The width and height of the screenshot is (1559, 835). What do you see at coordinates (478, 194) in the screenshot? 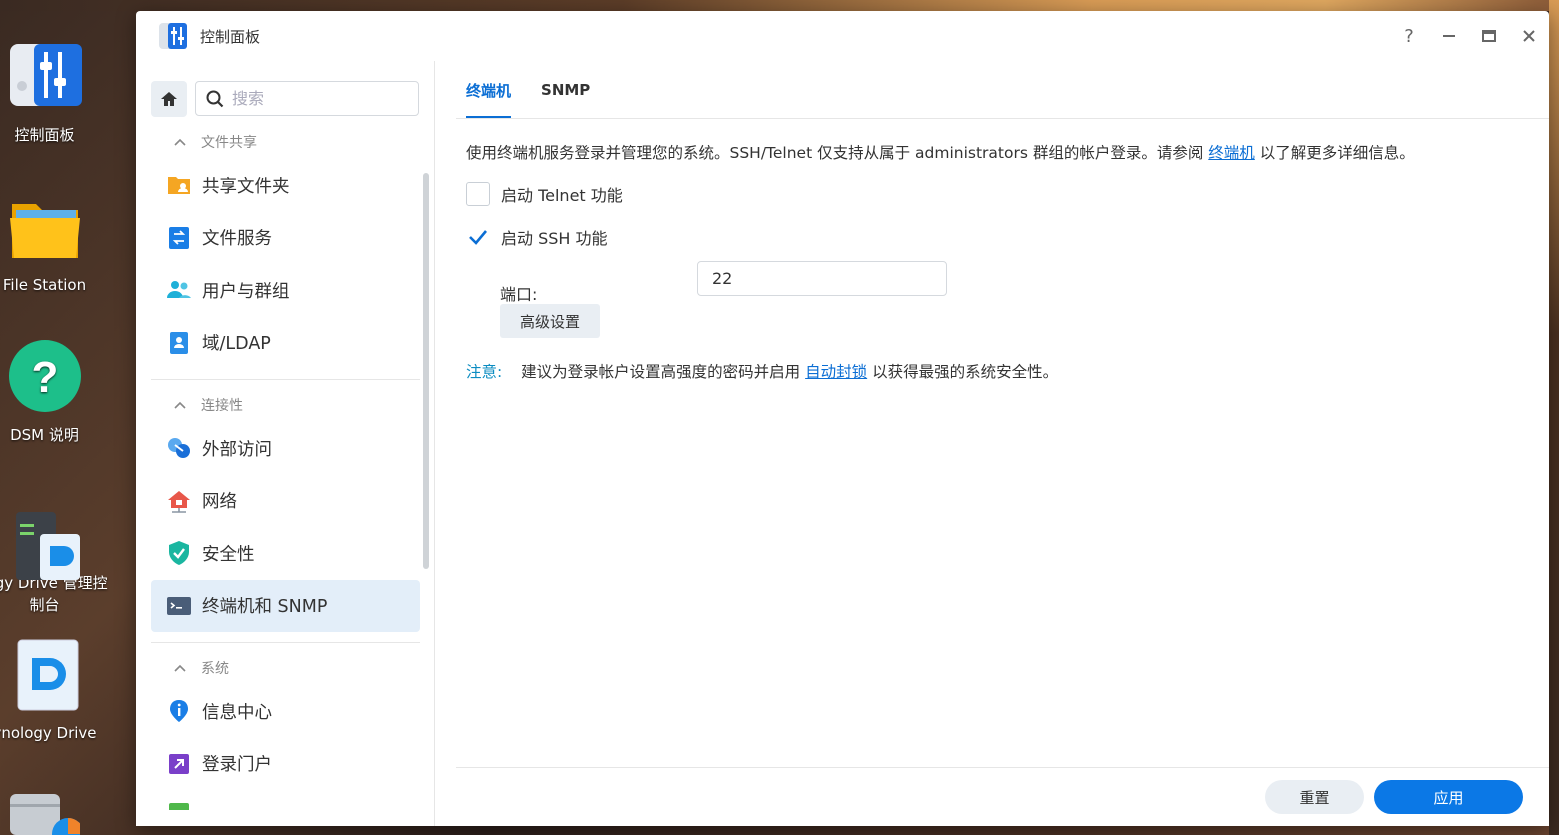
I see `telnet-checkbox` at bounding box center [478, 194].